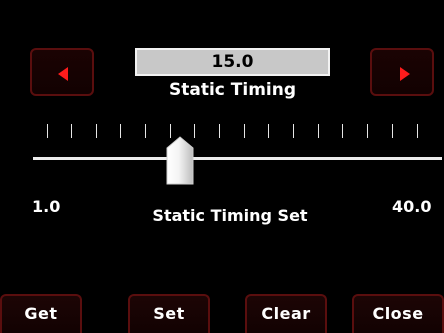  I want to click on decrement-button, so click(62, 72).